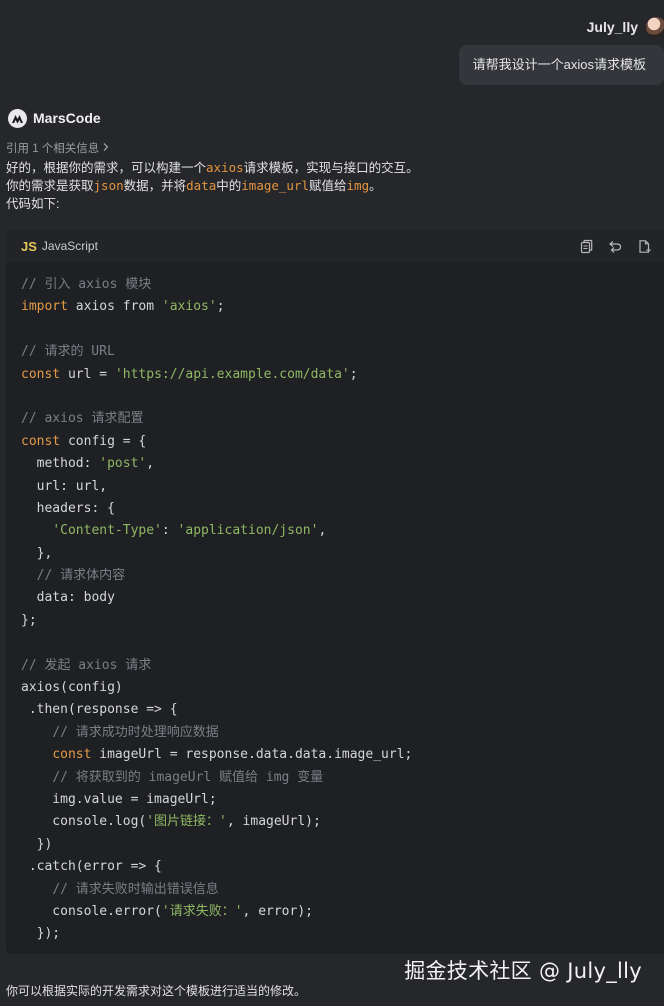  Describe the element at coordinates (202, 911) in the screenshot. I see `code-token-string: '请求失败：'` at that location.